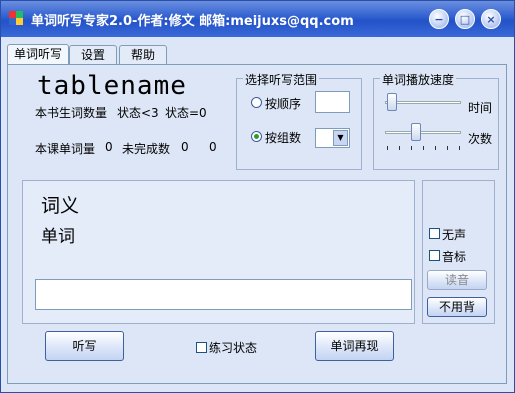 Image resolution: width=515 pixels, height=393 pixels. I want to click on skip-button: 不用背, so click(457, 307).